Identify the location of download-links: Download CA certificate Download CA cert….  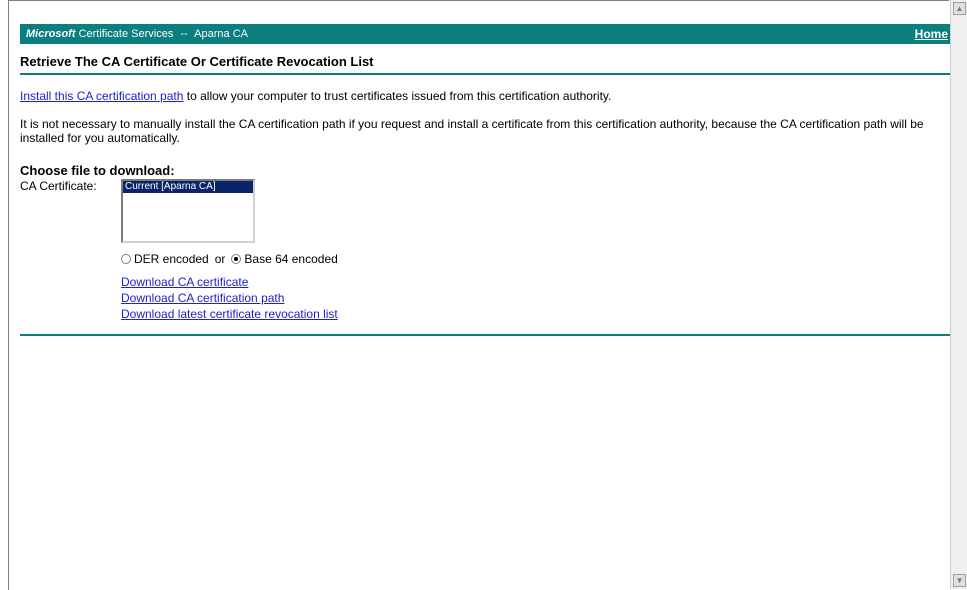
(536, 298).